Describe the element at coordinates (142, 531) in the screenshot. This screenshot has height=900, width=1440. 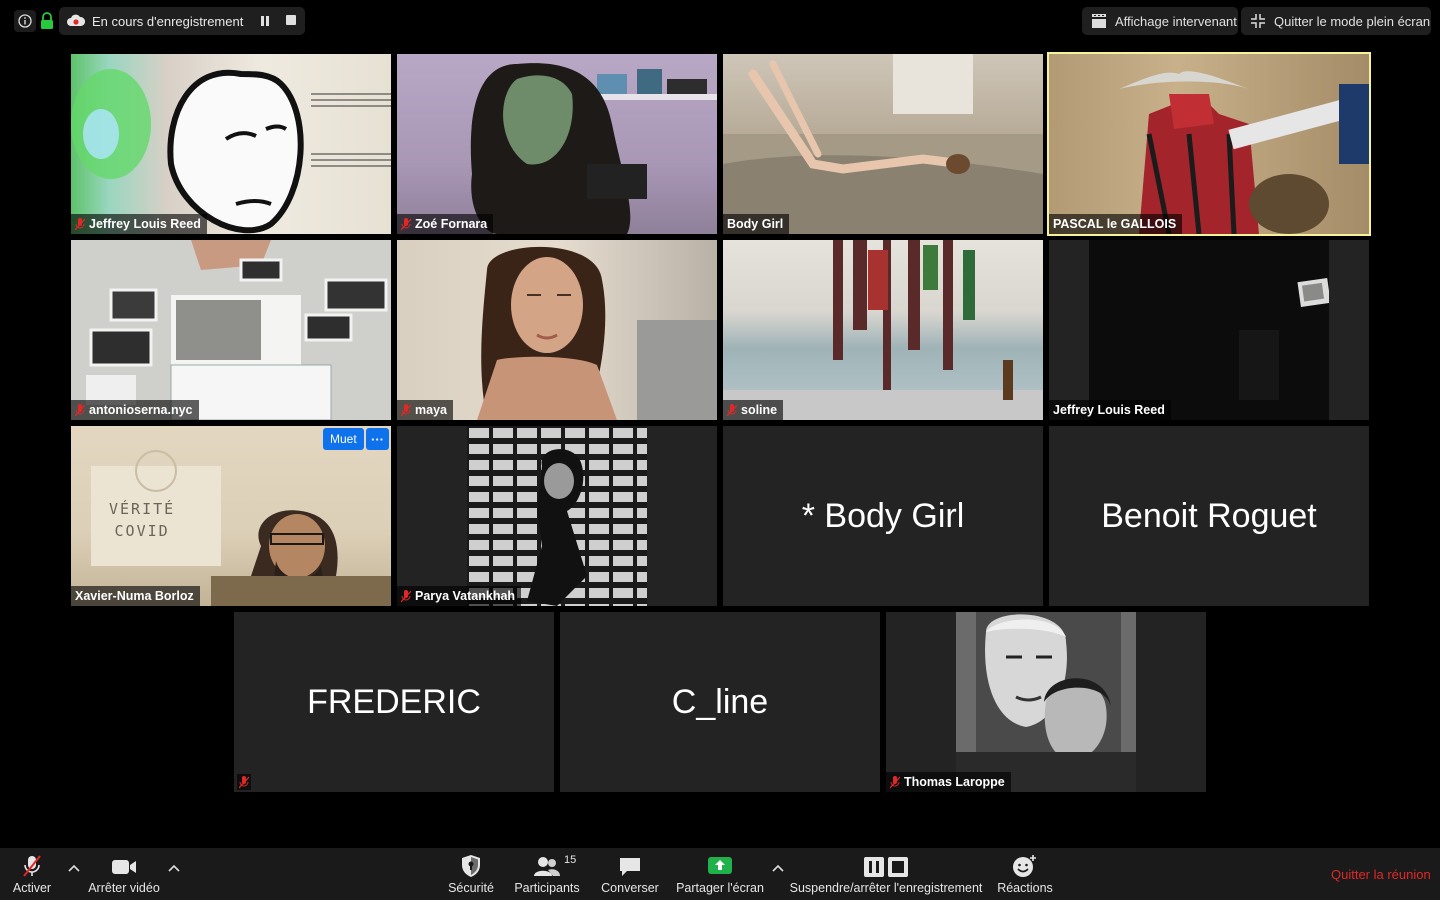
I see `sign-line: COVID` at that location.